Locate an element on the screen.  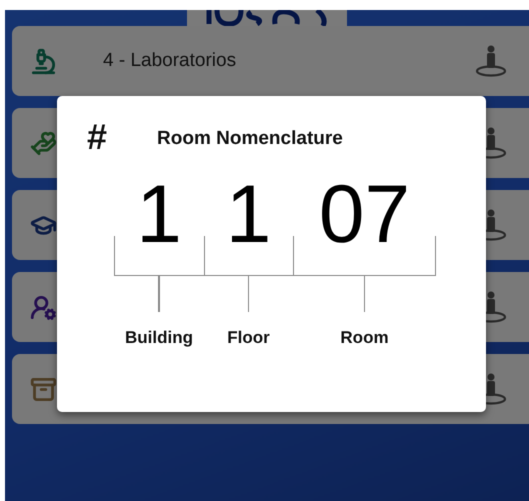
dialog-title: Room Nomenclature is located at coordinates (250, 139).